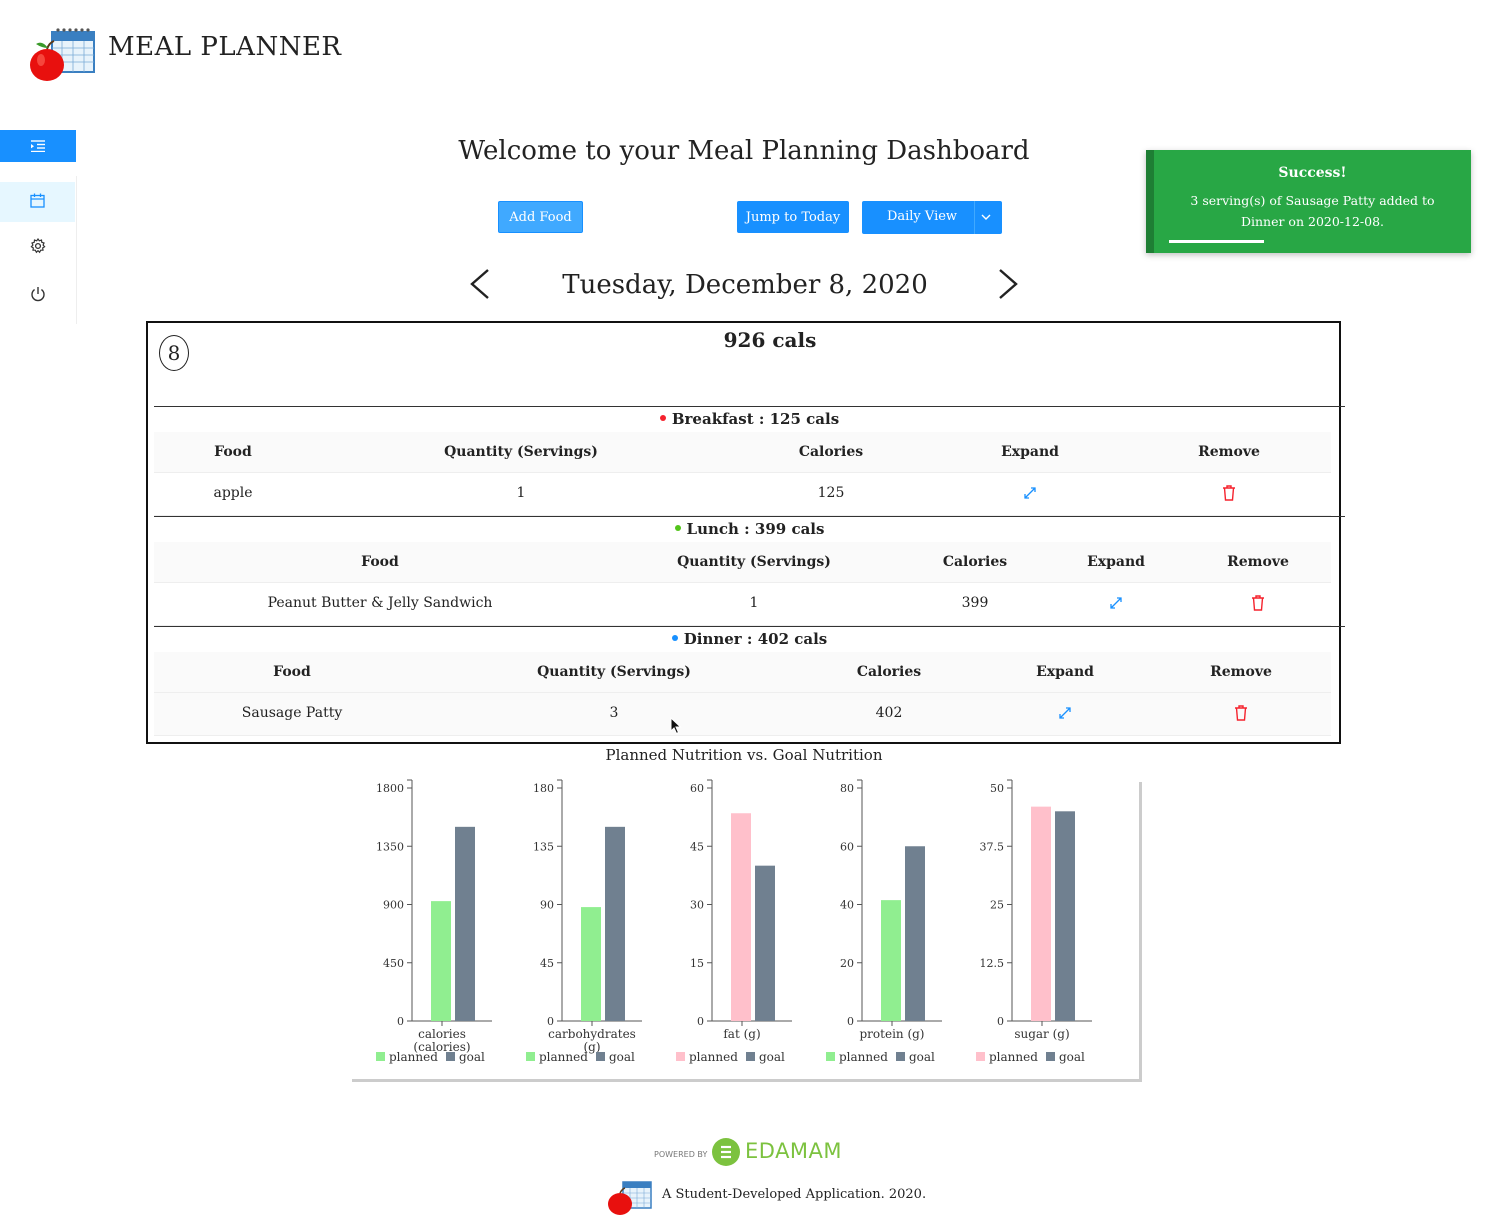  I want to click on table-row: apple 1 125, so click(742, 494).